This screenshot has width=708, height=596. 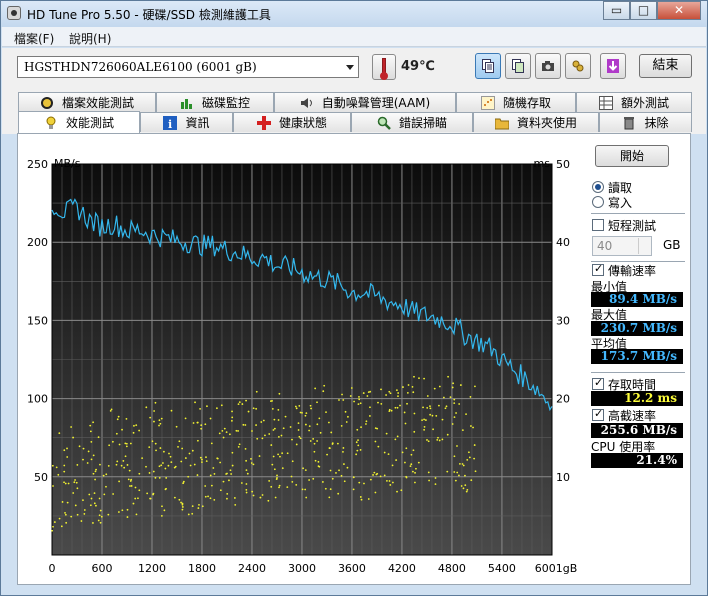 I want to click on tools-icon, so click(x=578, y=66).